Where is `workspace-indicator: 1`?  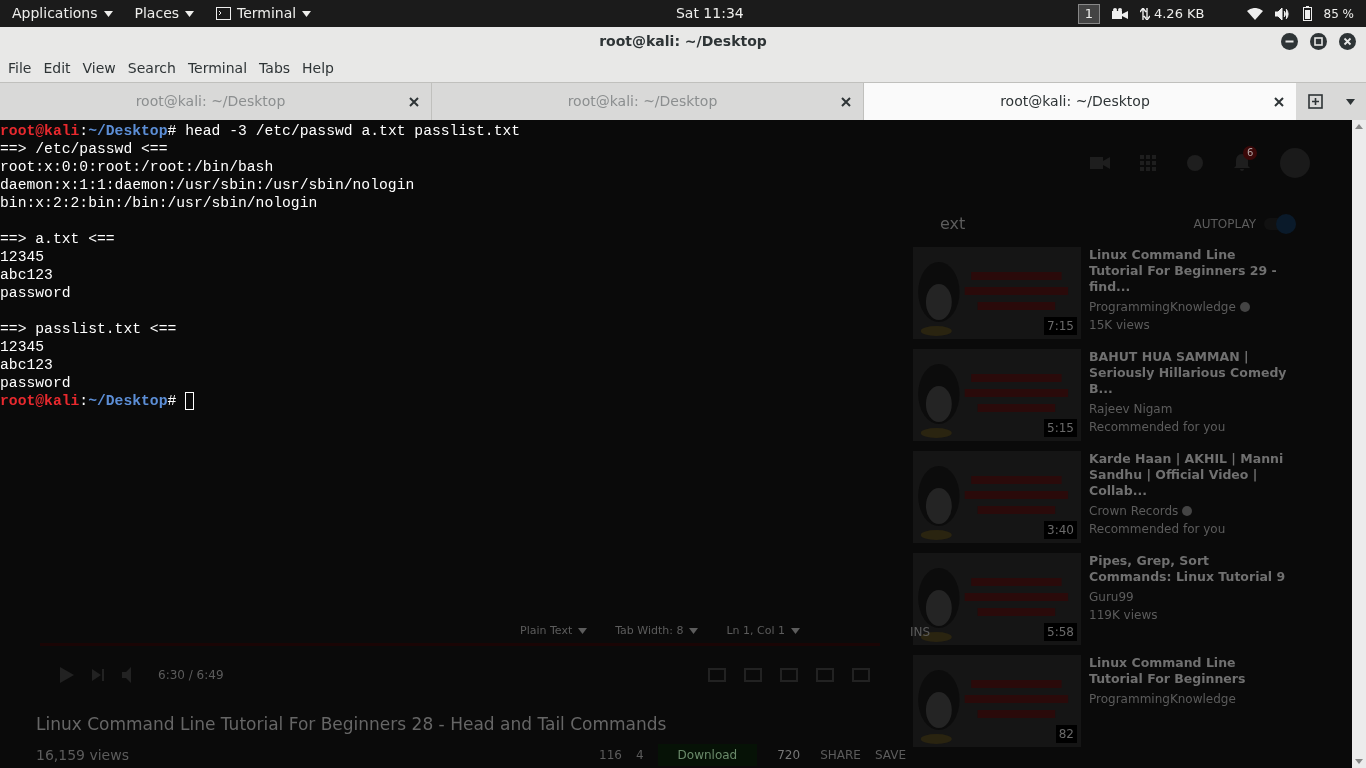
workspace-indicator: 1 is located at coordinates (1088, 13).